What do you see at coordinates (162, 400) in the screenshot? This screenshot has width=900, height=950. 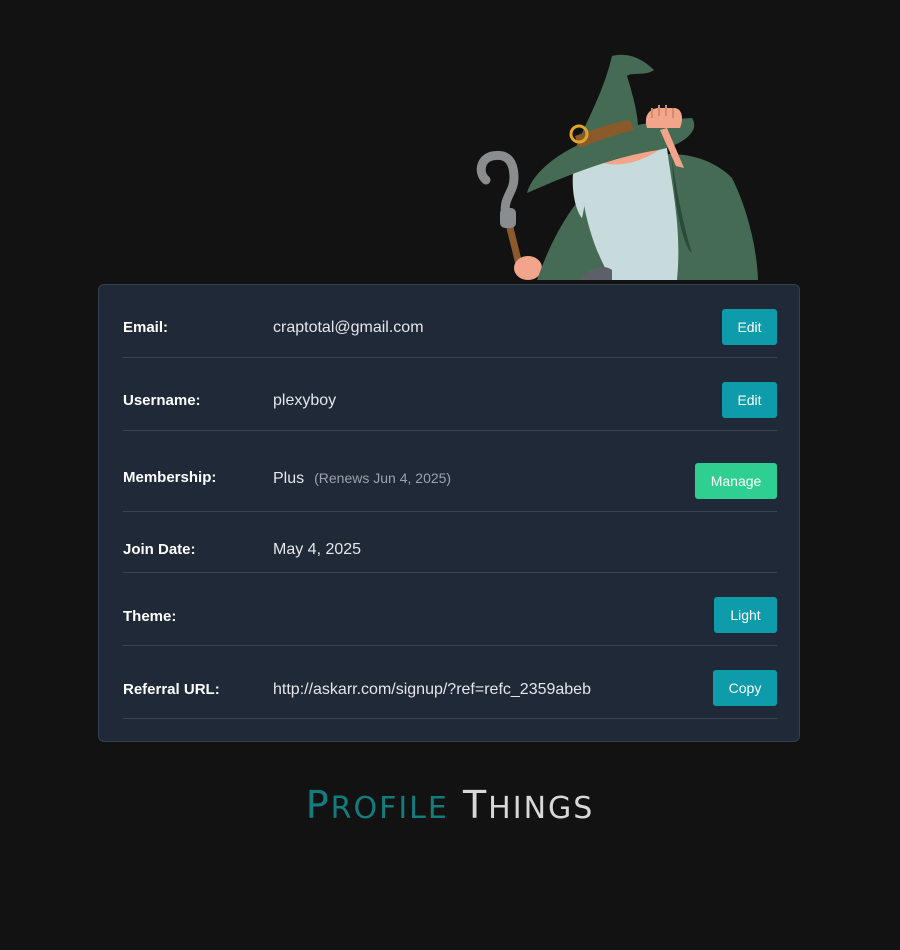 I see `username-label: Username:` at bounding box center [162, 400].